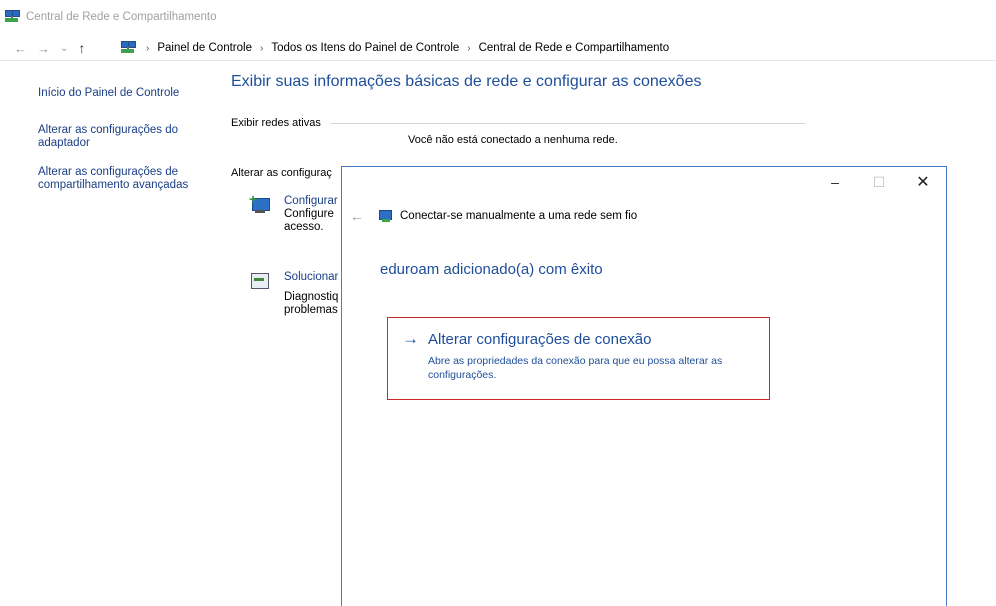 The height and width of the screenshot is (606, 996). What do you see at coordinates (260, 203) in the screenshot?
I see `setup-connection-icon: +` at bounding box center [260, 203].